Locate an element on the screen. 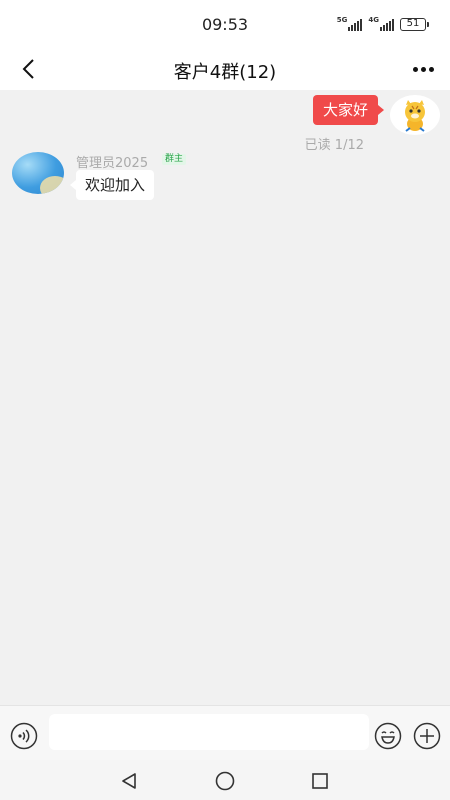  outgoing-message-bubble: 大家好 is located at coordinates (348, 110).